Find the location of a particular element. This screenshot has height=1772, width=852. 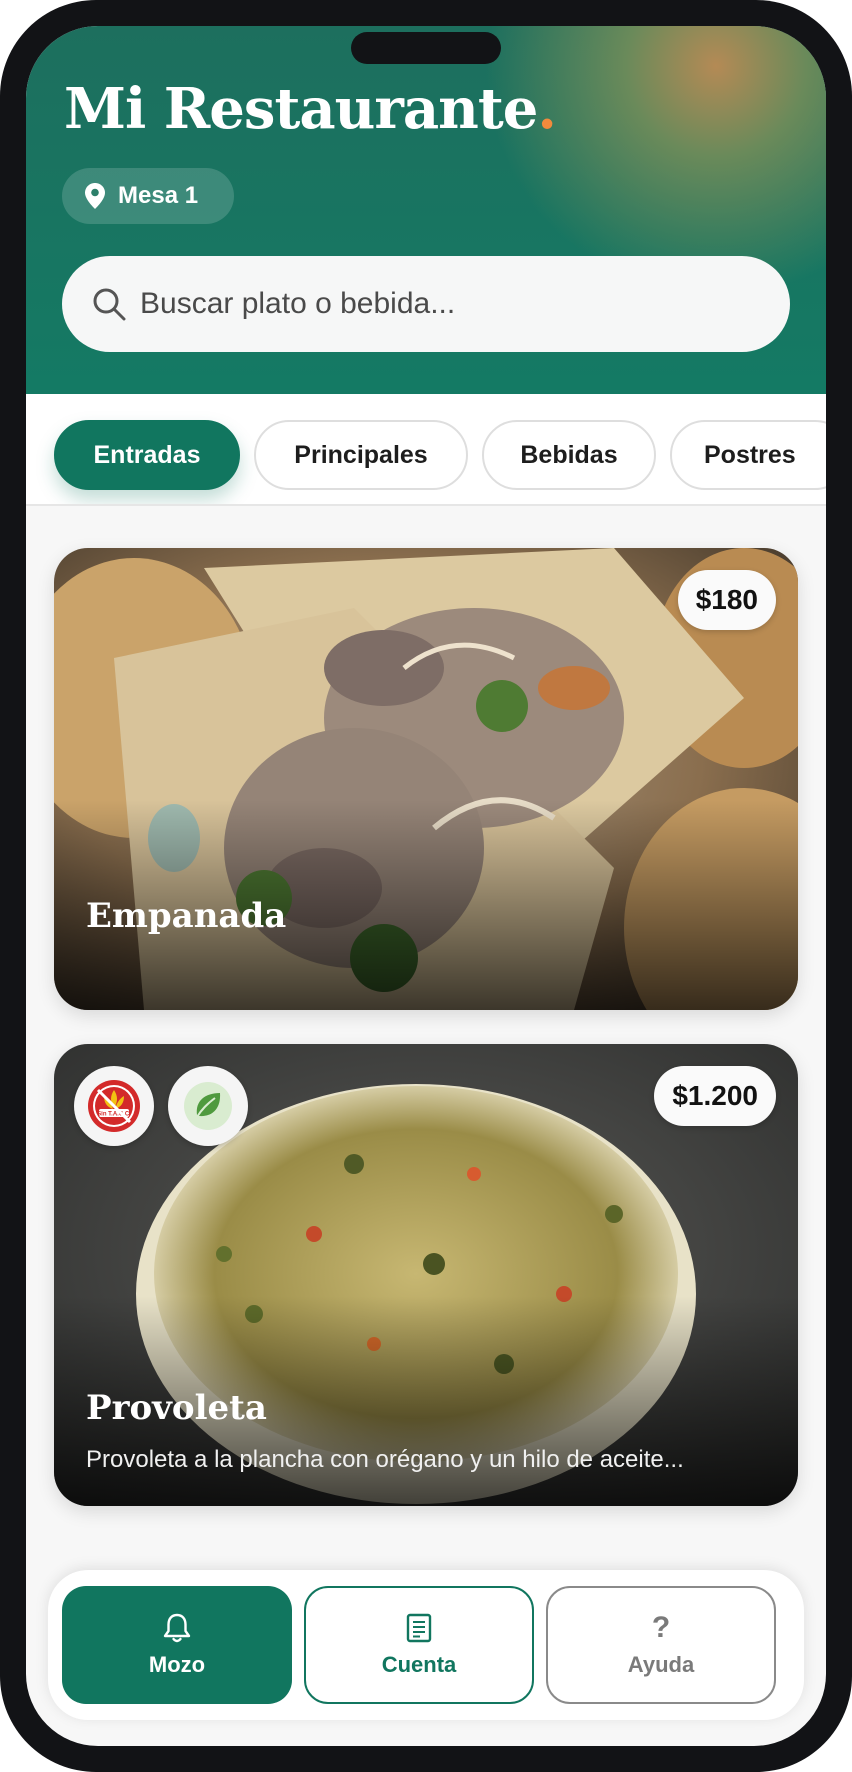

tab-bebidas: Bebidas is located at coordinates (569, 455).